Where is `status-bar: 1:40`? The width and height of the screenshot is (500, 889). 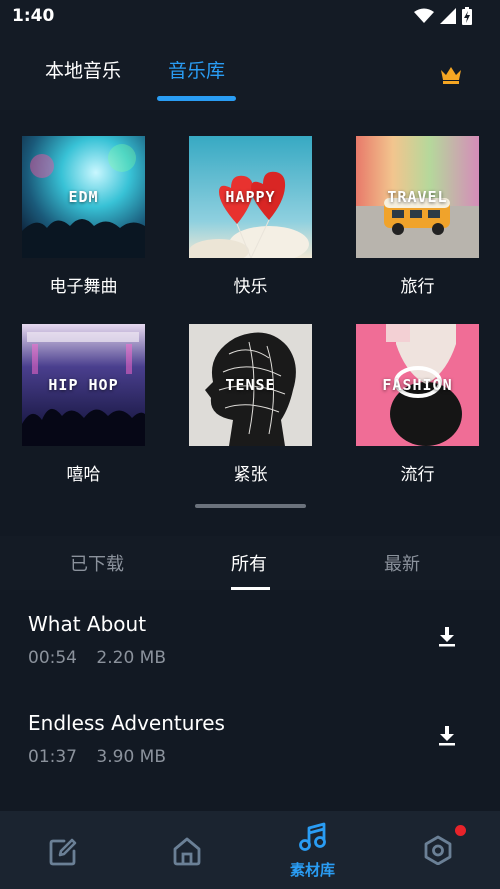
status-bar: 1:40 is located at coordinates (250, 17).